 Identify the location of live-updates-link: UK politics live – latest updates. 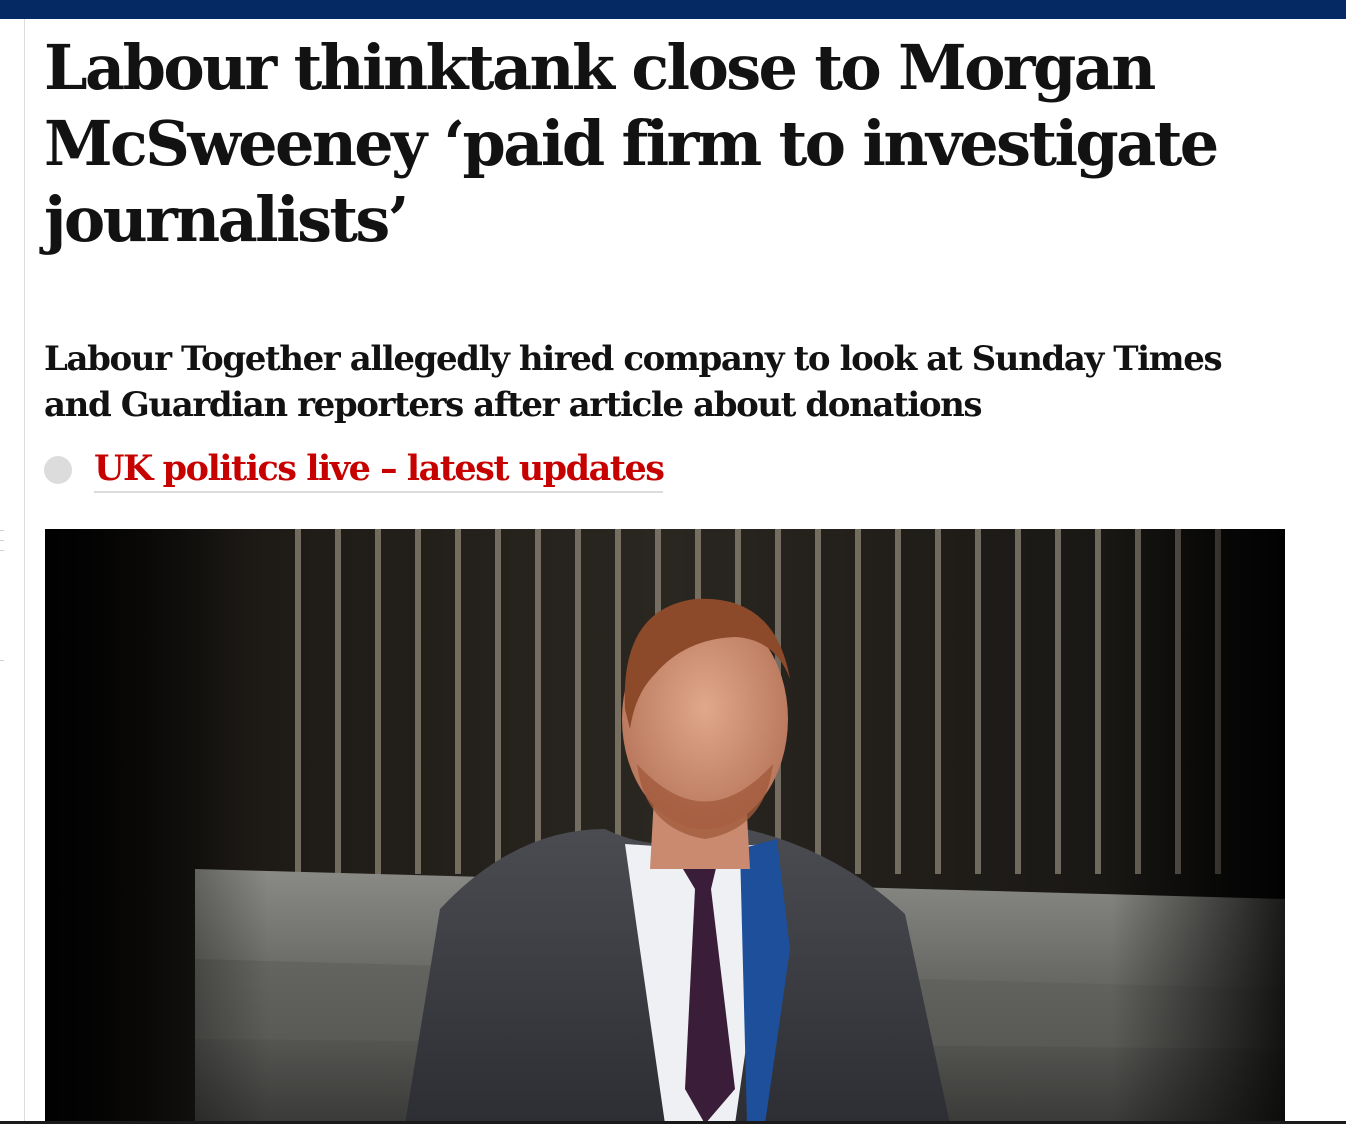
(379, 470).